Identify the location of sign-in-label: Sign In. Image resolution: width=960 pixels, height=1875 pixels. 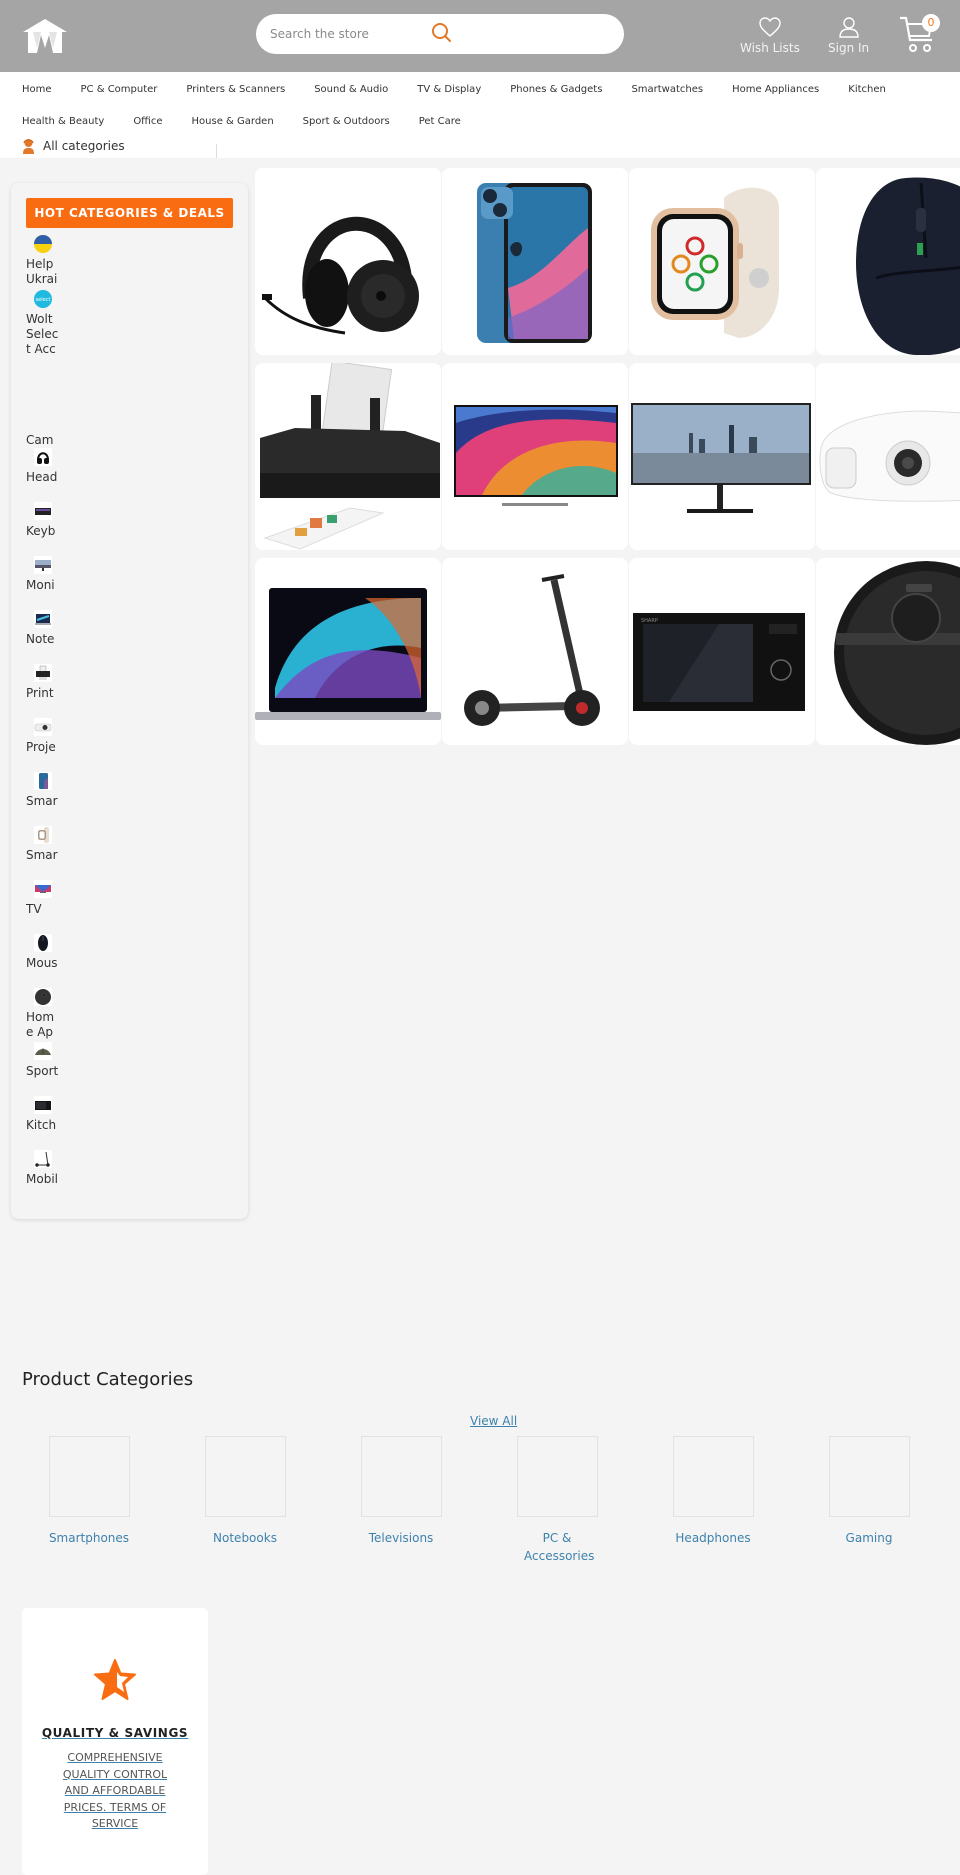
(849, 48).